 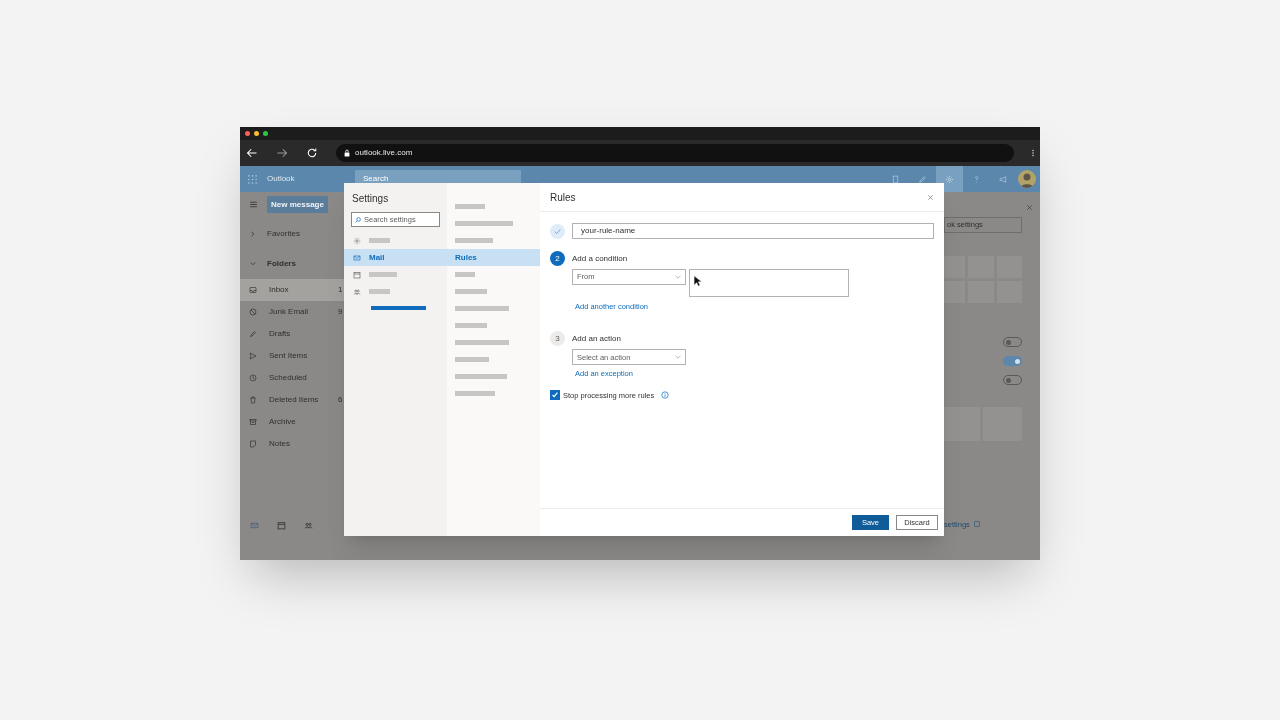 What do you see at coordinates (557, 339) in the screenshot?
I see `step-number: 3` at bounding box center [557, 339].